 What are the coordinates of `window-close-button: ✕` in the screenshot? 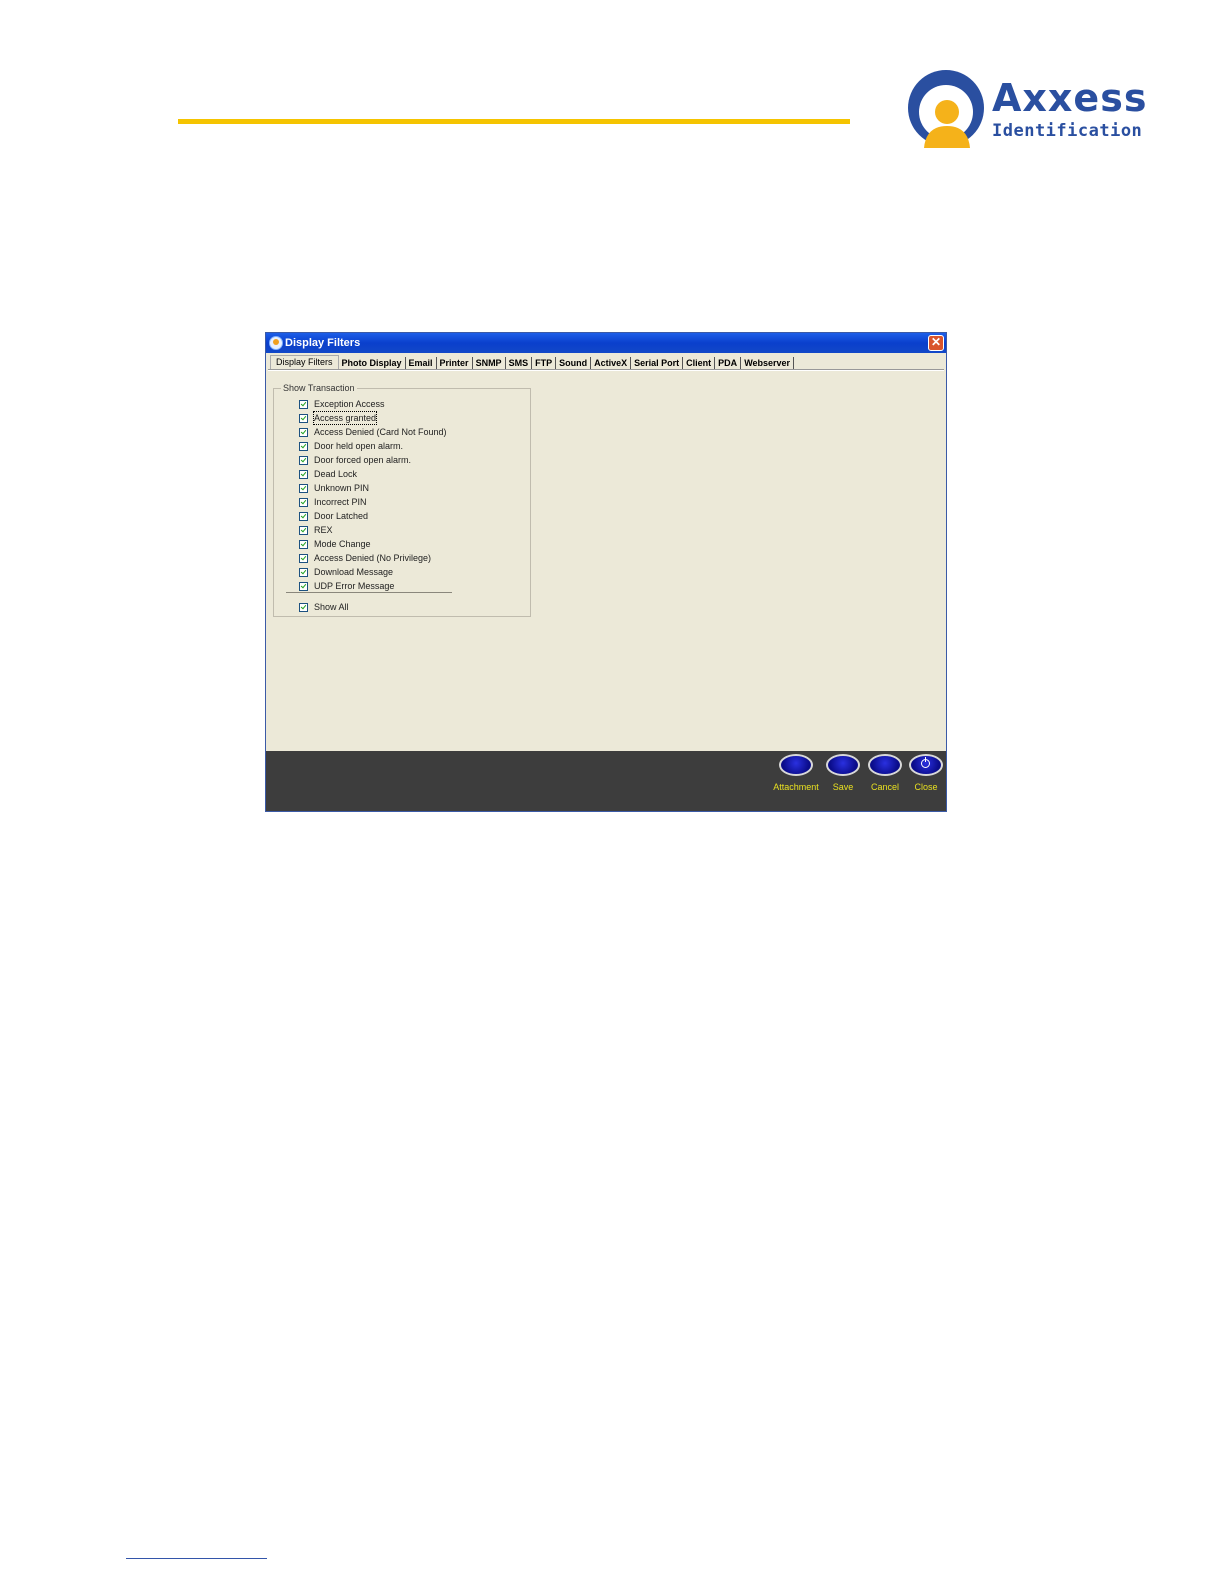 It's located at (936, 343).